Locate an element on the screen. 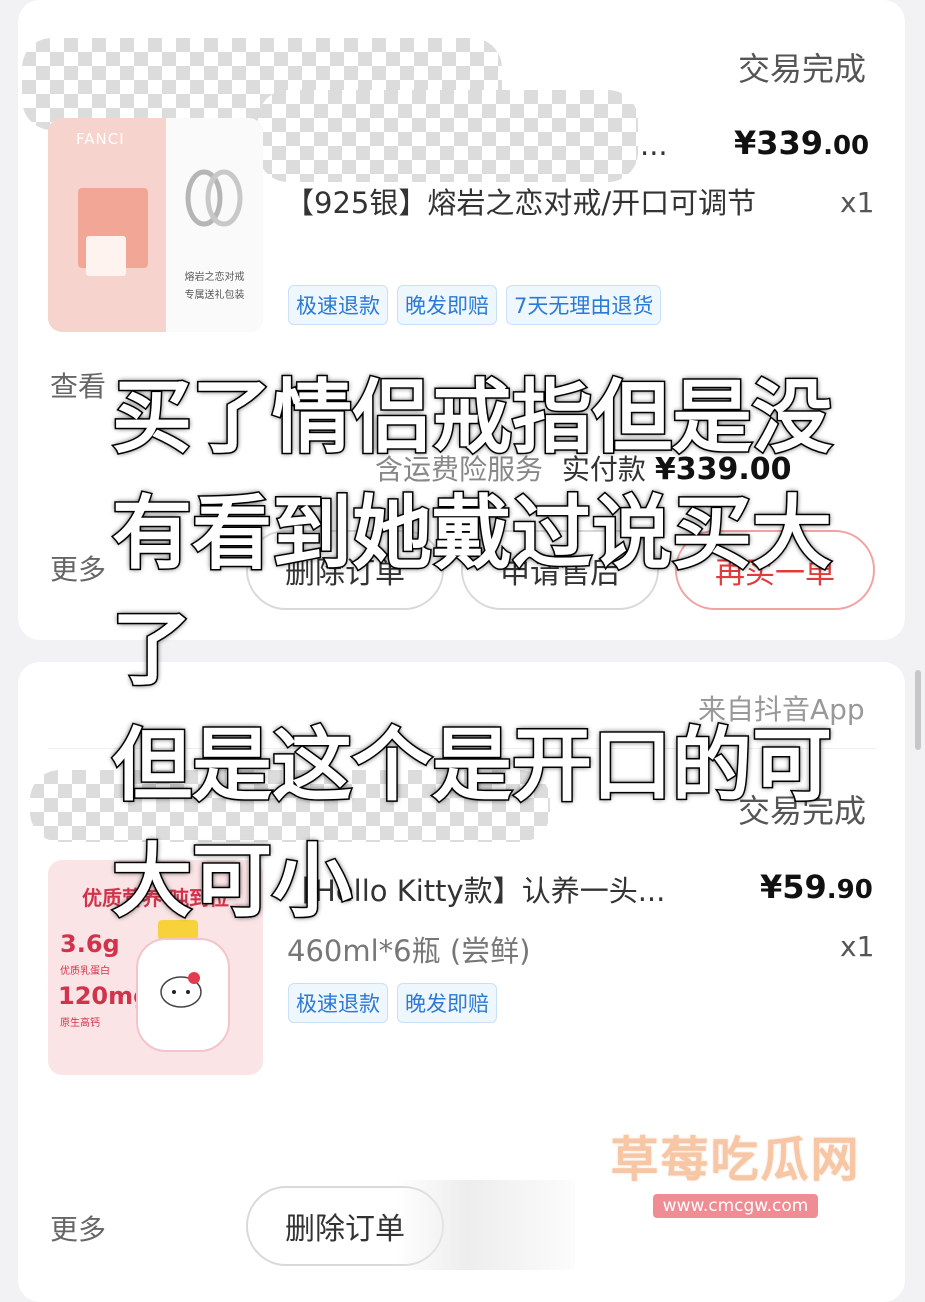  blur-smudge is located at coordinates (485, 1225).